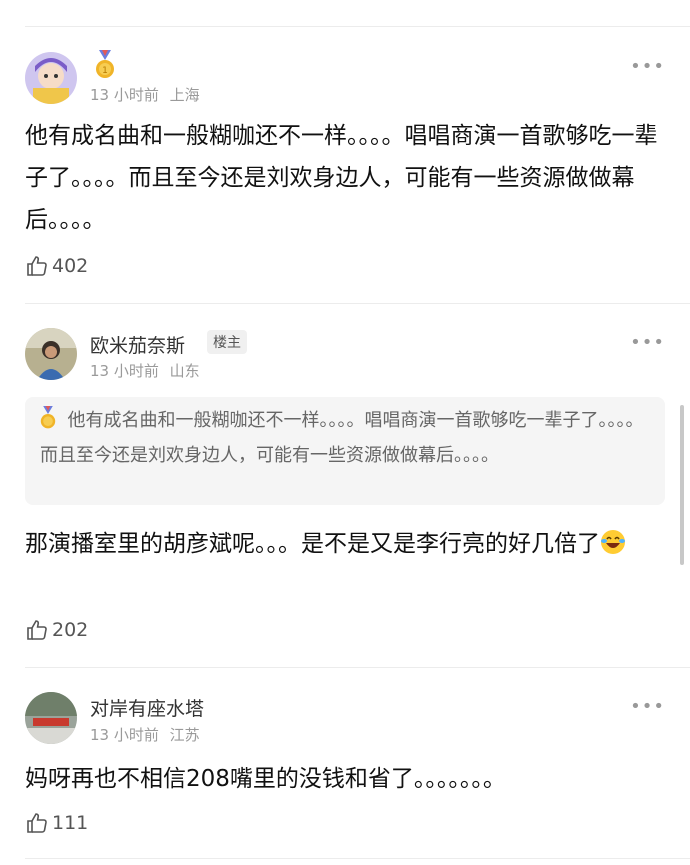 The image size is (690, 865). I want to click on scrollbar, so click(682, 485).